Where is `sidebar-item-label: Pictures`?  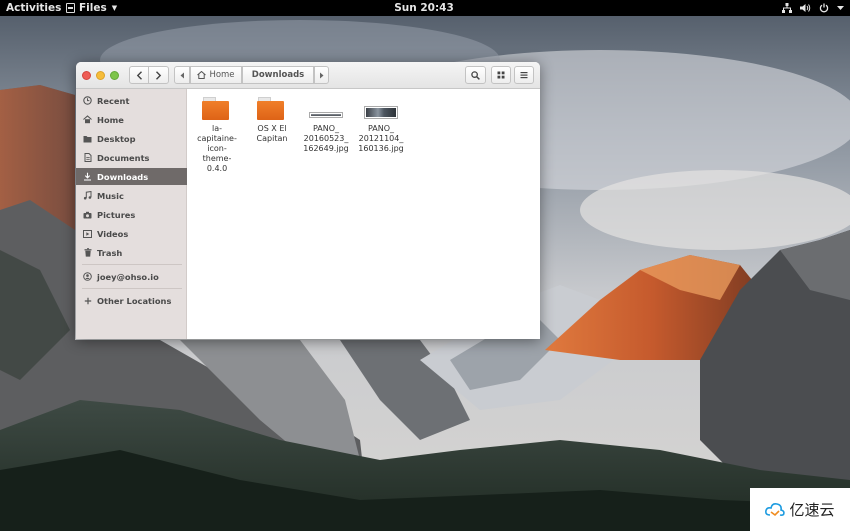 sidebar-item-label: Pictures is located at coordinates (116, 214).